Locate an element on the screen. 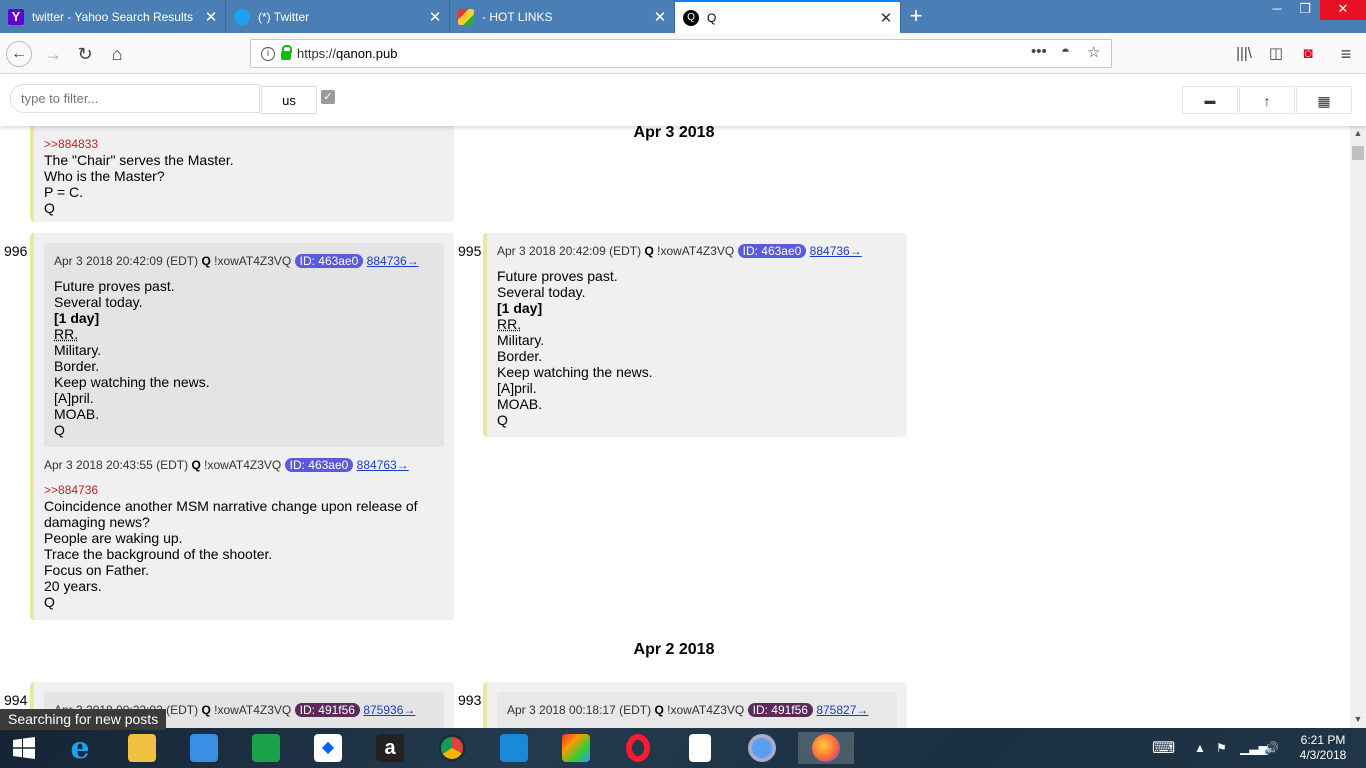 This screenshot has width=1366, height=768. sidebar-icon: ◫ is located at coordinates (1276, 54).